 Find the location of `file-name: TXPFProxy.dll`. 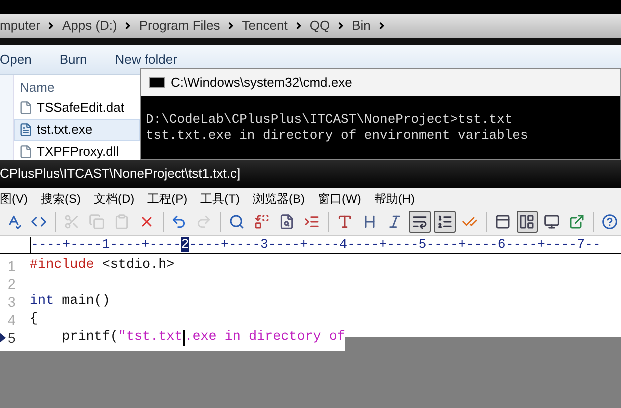

file-name: TXPFProxy.dll is located at coordinates (78, 152).